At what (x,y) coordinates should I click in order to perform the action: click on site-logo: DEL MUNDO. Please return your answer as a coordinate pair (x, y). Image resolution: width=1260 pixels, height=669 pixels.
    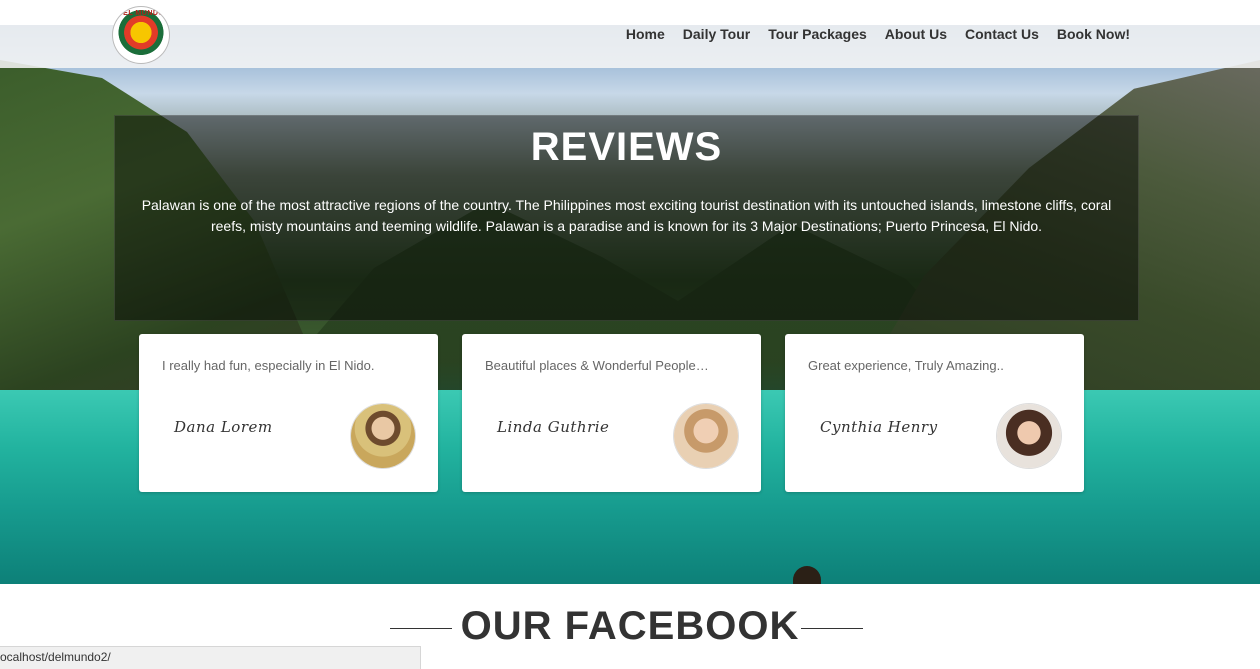
    Looking at the image, I should click on (141, 35).